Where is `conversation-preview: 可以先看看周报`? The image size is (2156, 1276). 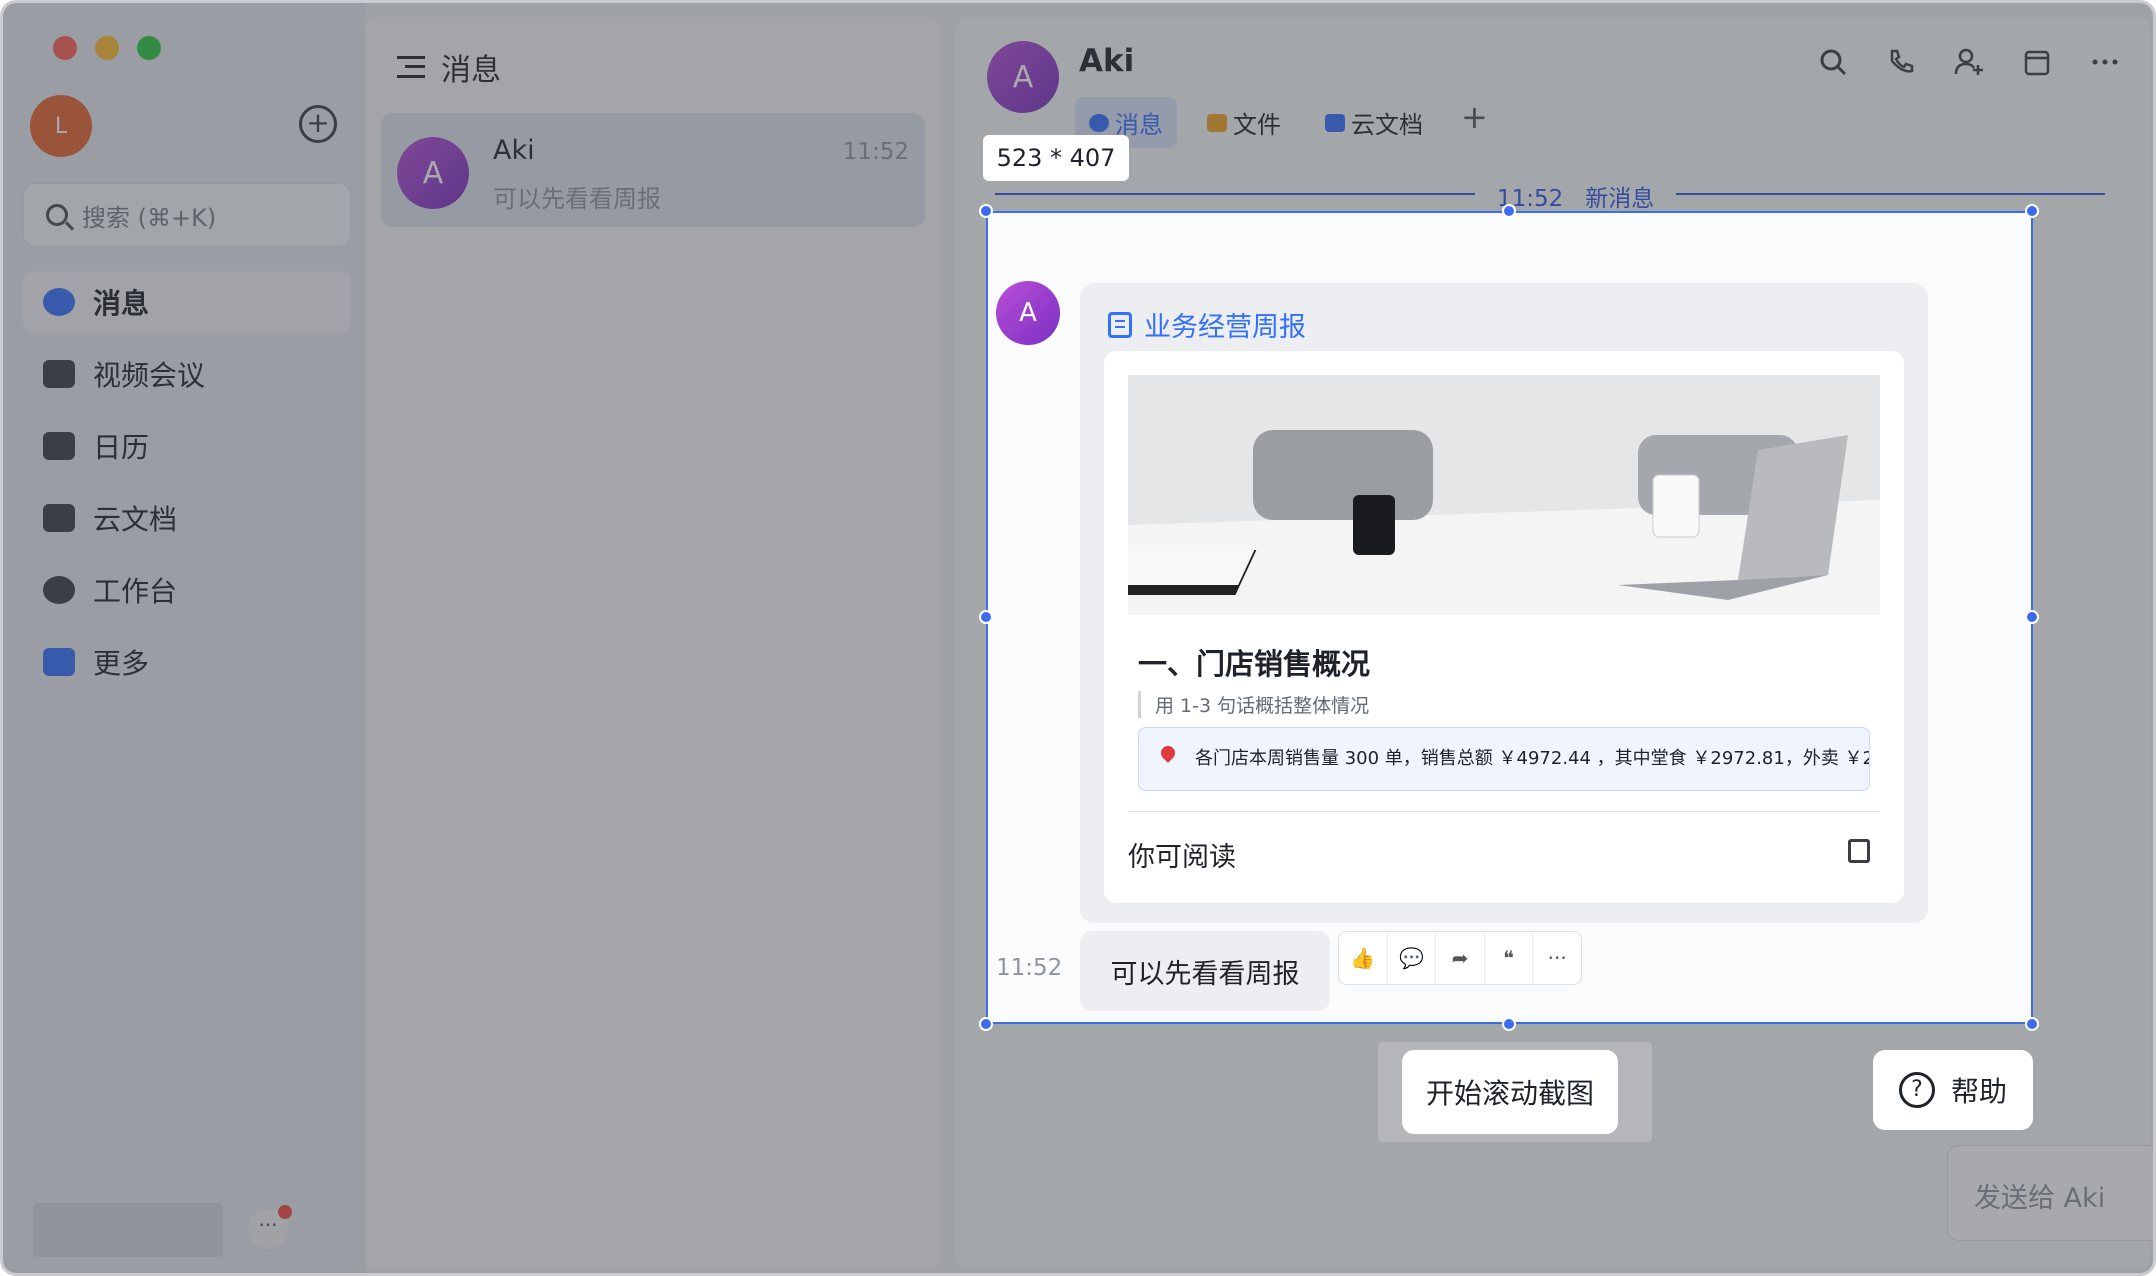
conversation-preview: 可以先看看周报 is located at coordinates (577, 199).